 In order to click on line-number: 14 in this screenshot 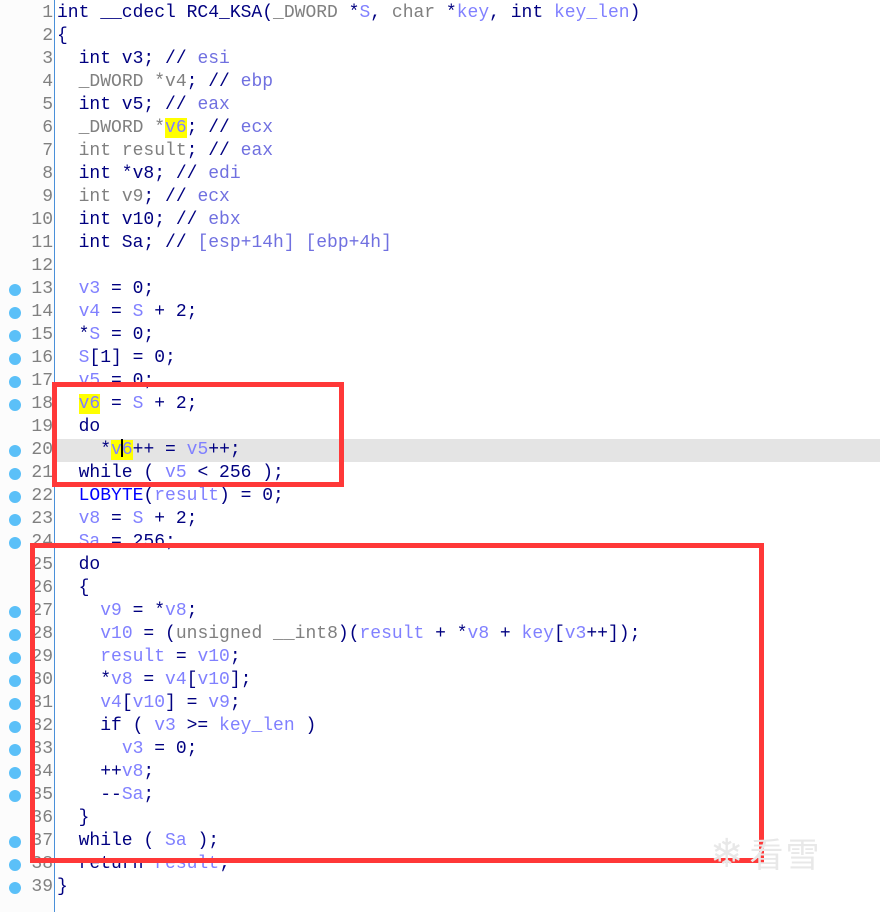, I will do `click(42, 312)`.